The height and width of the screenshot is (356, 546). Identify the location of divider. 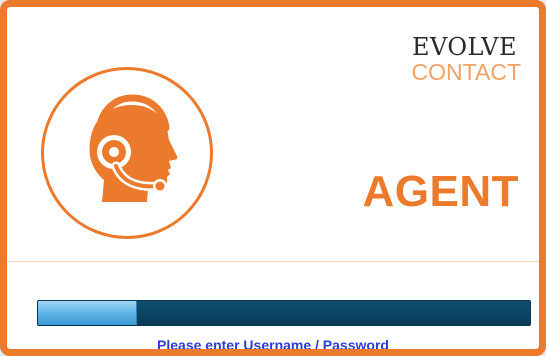
(273, 261).